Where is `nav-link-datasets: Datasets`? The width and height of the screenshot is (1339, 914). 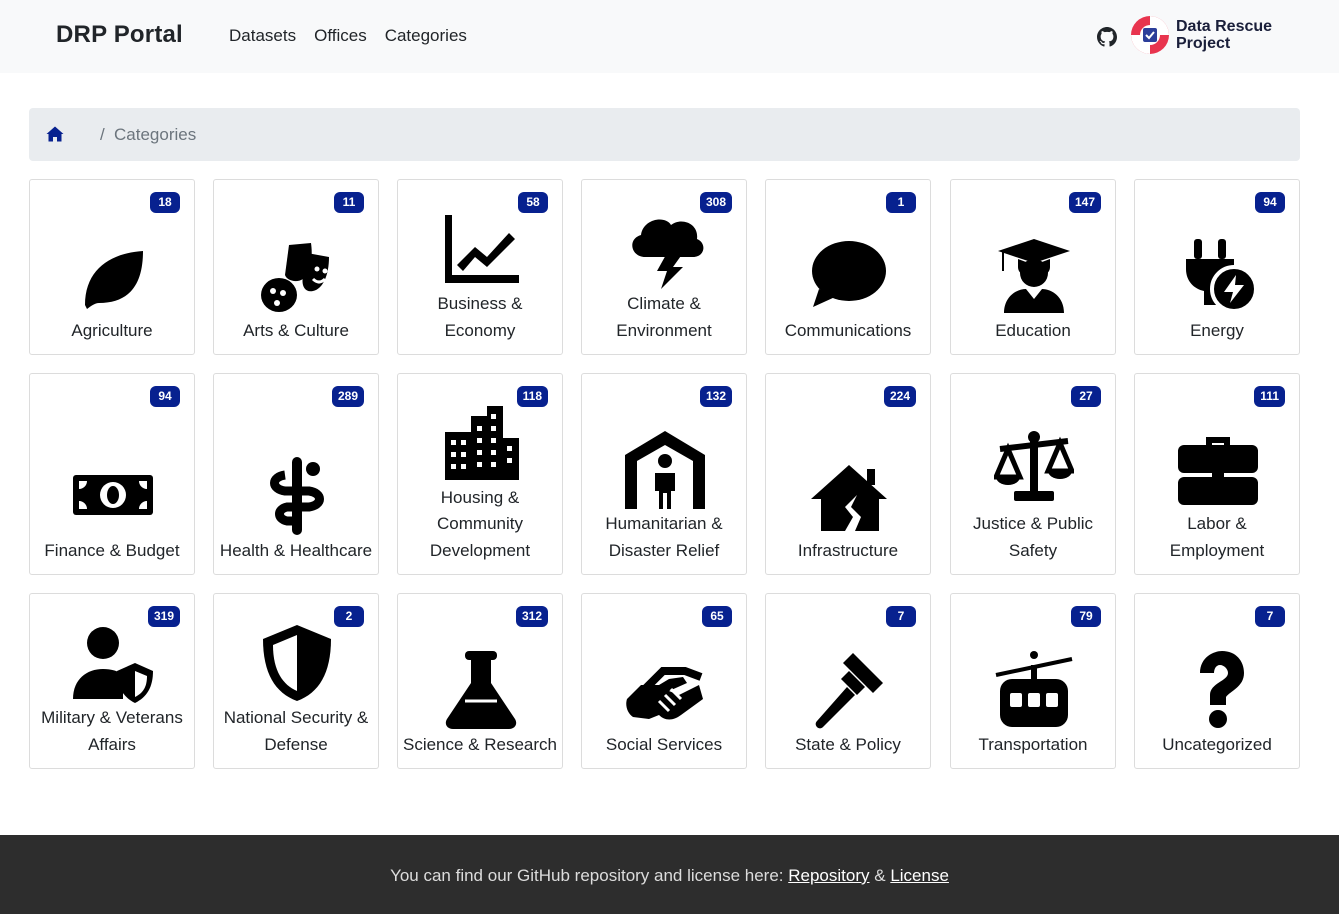
nav-link-datasets: Datasets is located at coordinates (262, 36).